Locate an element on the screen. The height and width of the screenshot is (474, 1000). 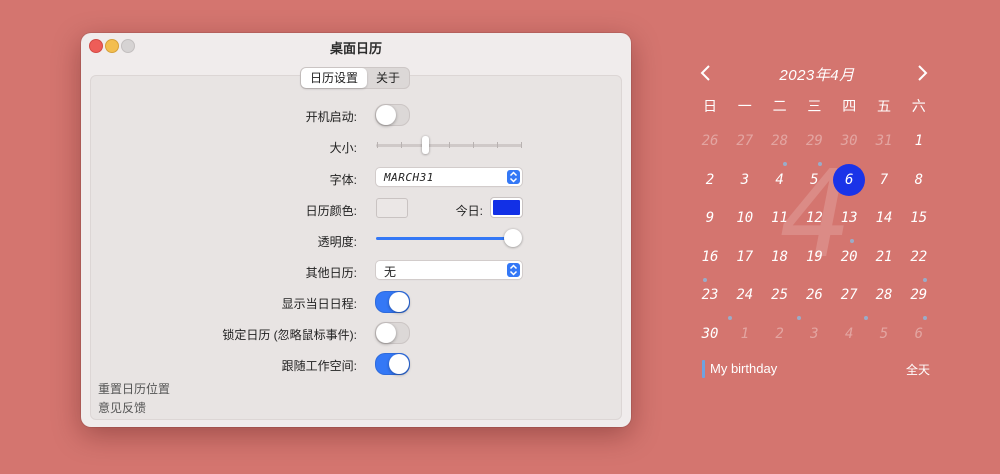
other-calendar-value: 无 is located at coordinates (390, 272).